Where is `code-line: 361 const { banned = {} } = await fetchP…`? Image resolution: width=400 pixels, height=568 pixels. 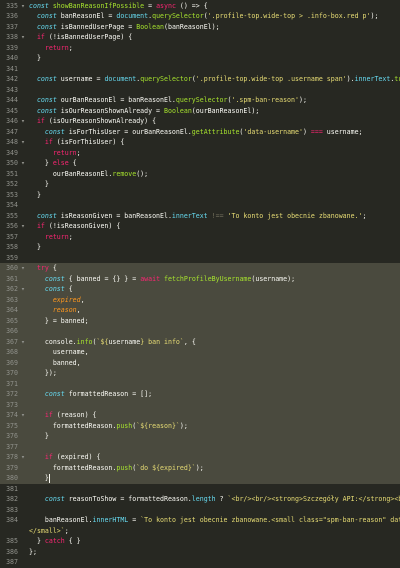 code-line: 361 const { banned = {} } = await fetchP… is located at coordinates (200, 278).